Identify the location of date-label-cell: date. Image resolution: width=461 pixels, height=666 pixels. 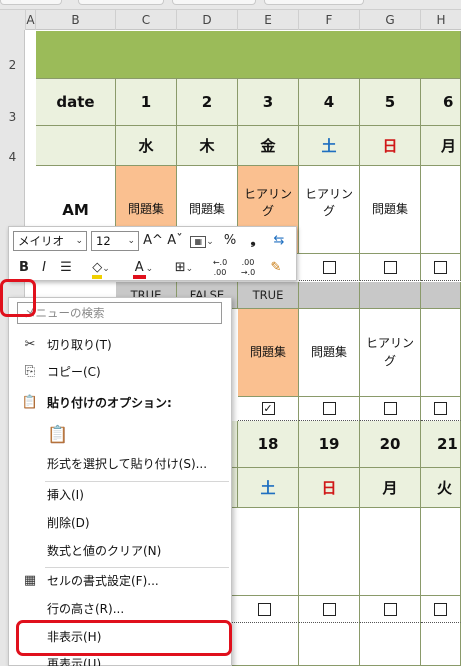
(76, 102).